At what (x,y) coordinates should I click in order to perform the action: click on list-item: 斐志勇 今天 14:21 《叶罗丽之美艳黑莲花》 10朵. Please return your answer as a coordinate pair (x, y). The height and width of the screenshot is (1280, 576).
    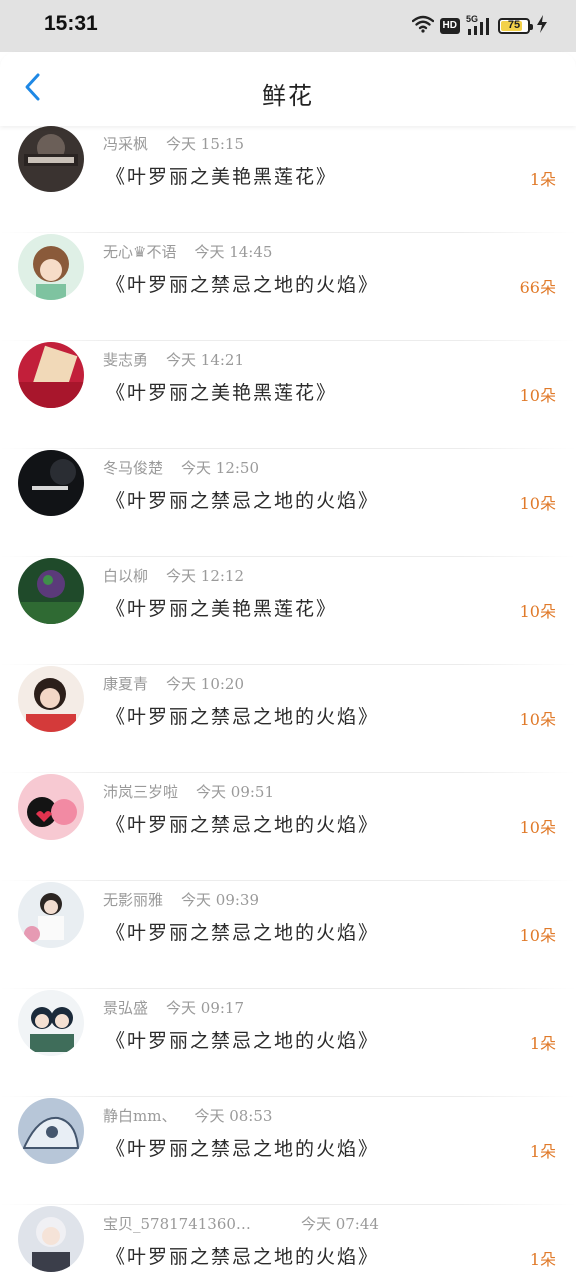
    Looking at the image, I should click on (288, 395).